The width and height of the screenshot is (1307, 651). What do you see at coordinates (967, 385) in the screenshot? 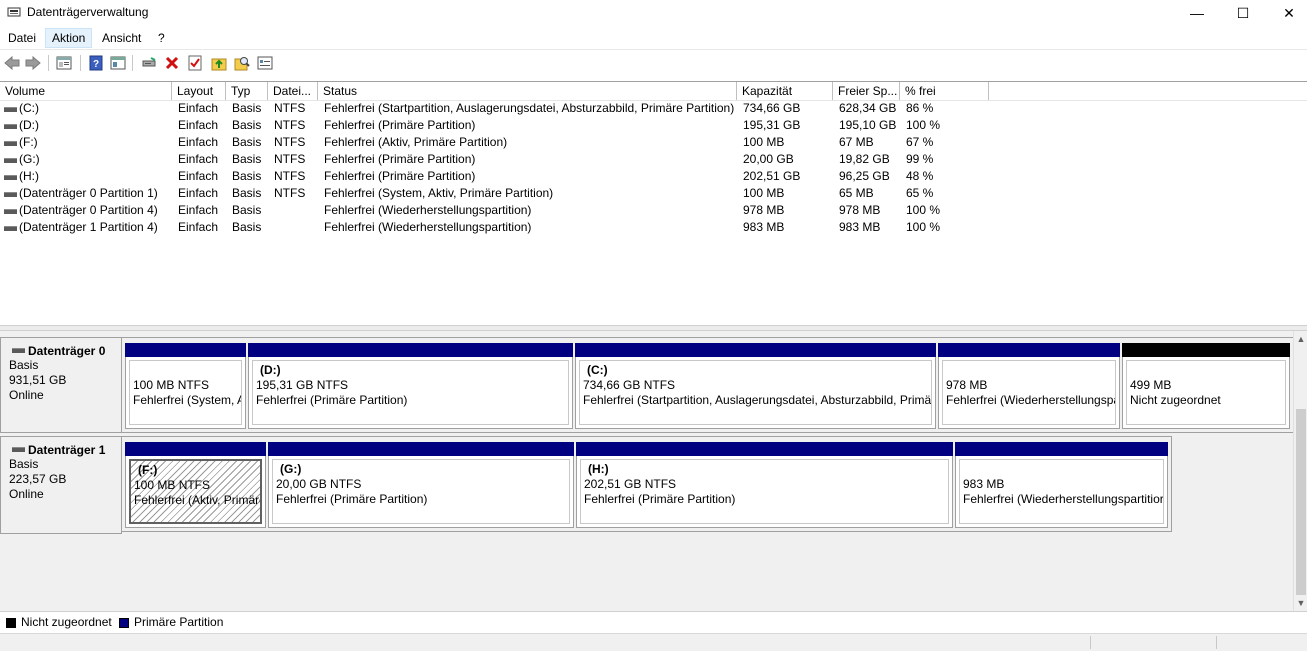
I see `partition-size: 978 MB` at bounding box center [967, 385].